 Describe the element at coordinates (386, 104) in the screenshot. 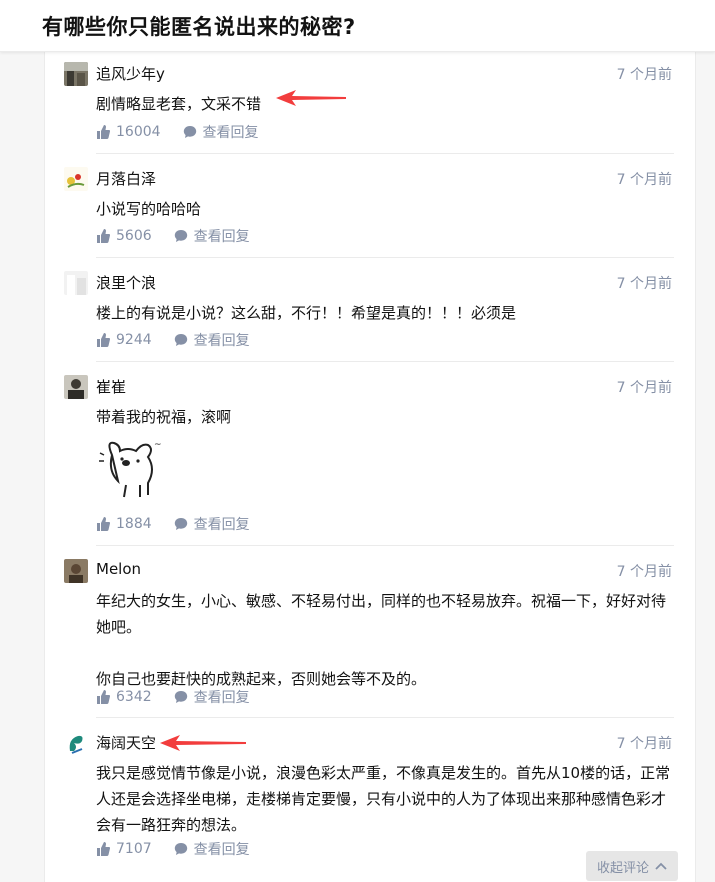

I see `comment-content: 剧情略显老套，文采不错` at that location.